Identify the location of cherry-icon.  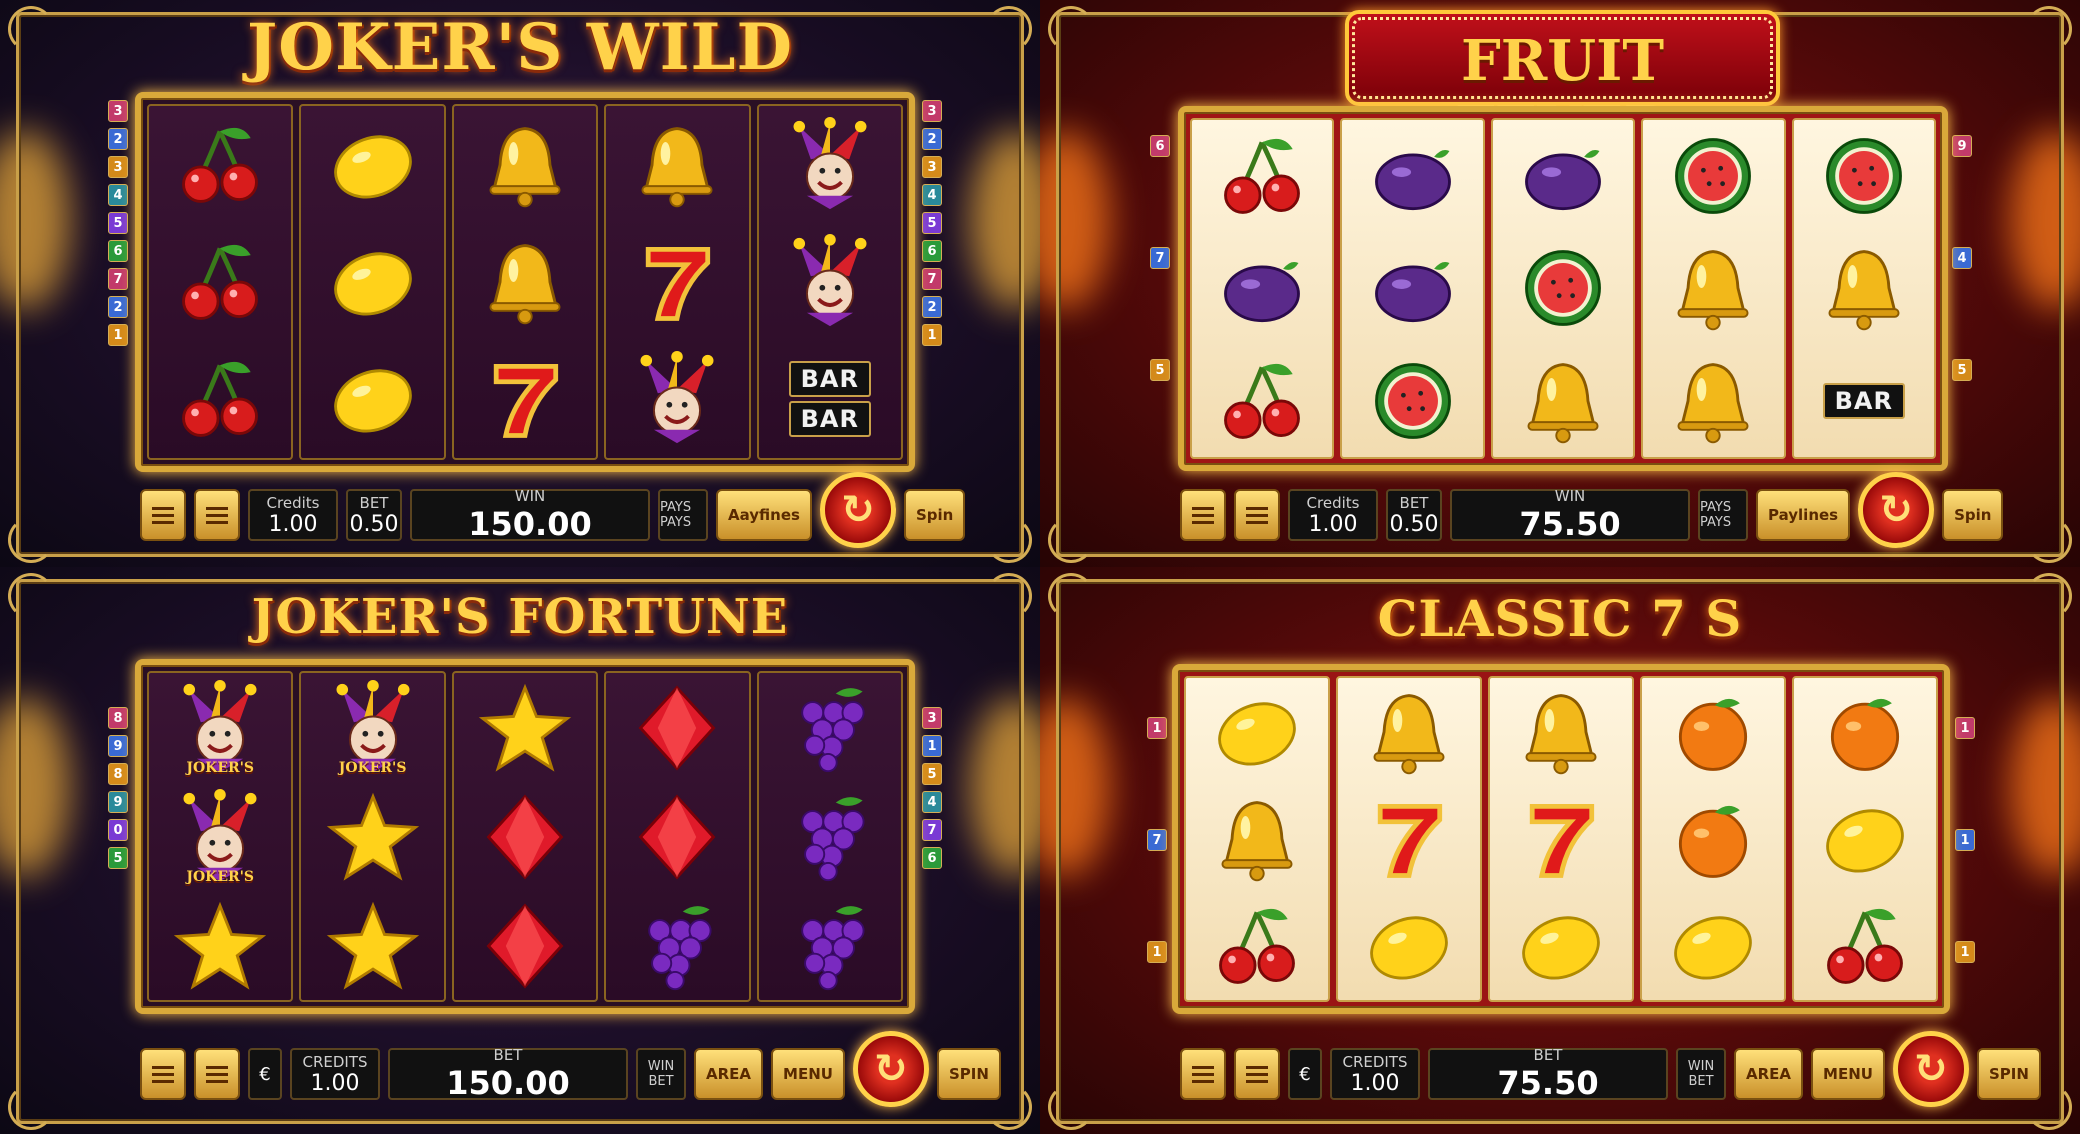
(220, 165).